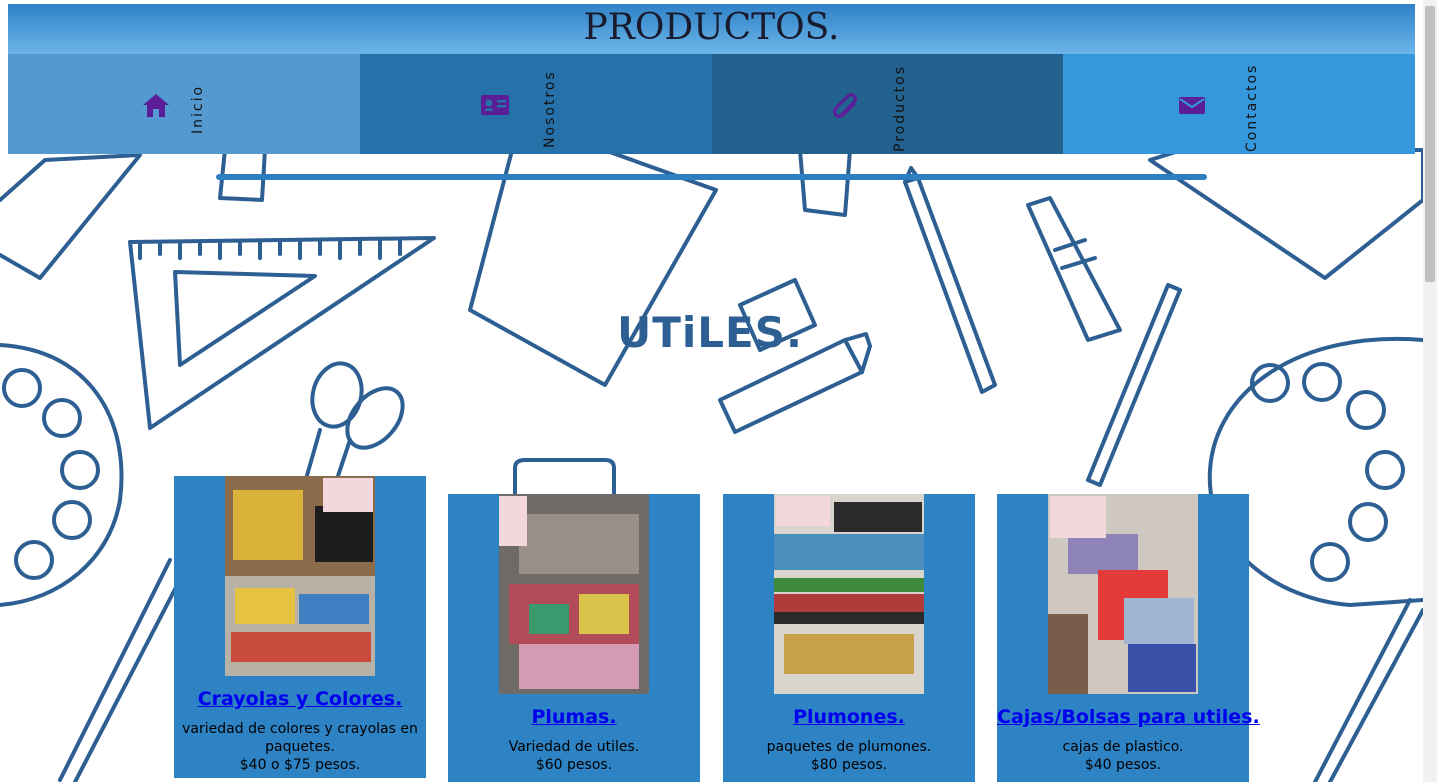 This screenshot has width=1437, height=782. What do you see at coordinates (549, 109) in the screenshot?
I see `nav-item-label: Nosotros` at bounding box center [549, 109].